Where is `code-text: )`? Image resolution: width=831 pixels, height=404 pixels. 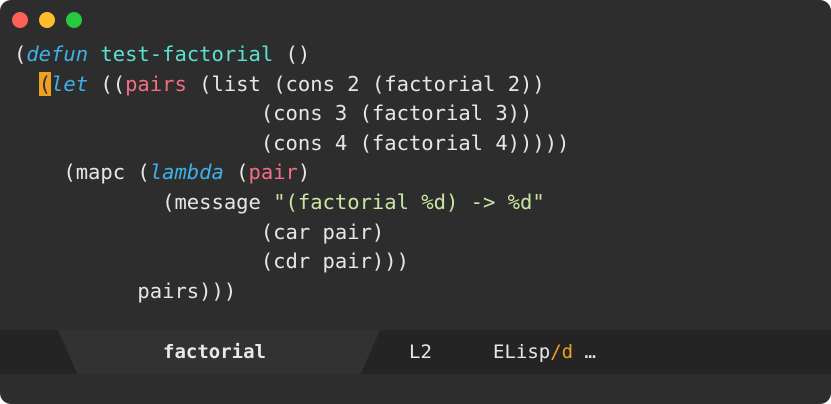 code-text: ) is located at coordinates (304, 172).